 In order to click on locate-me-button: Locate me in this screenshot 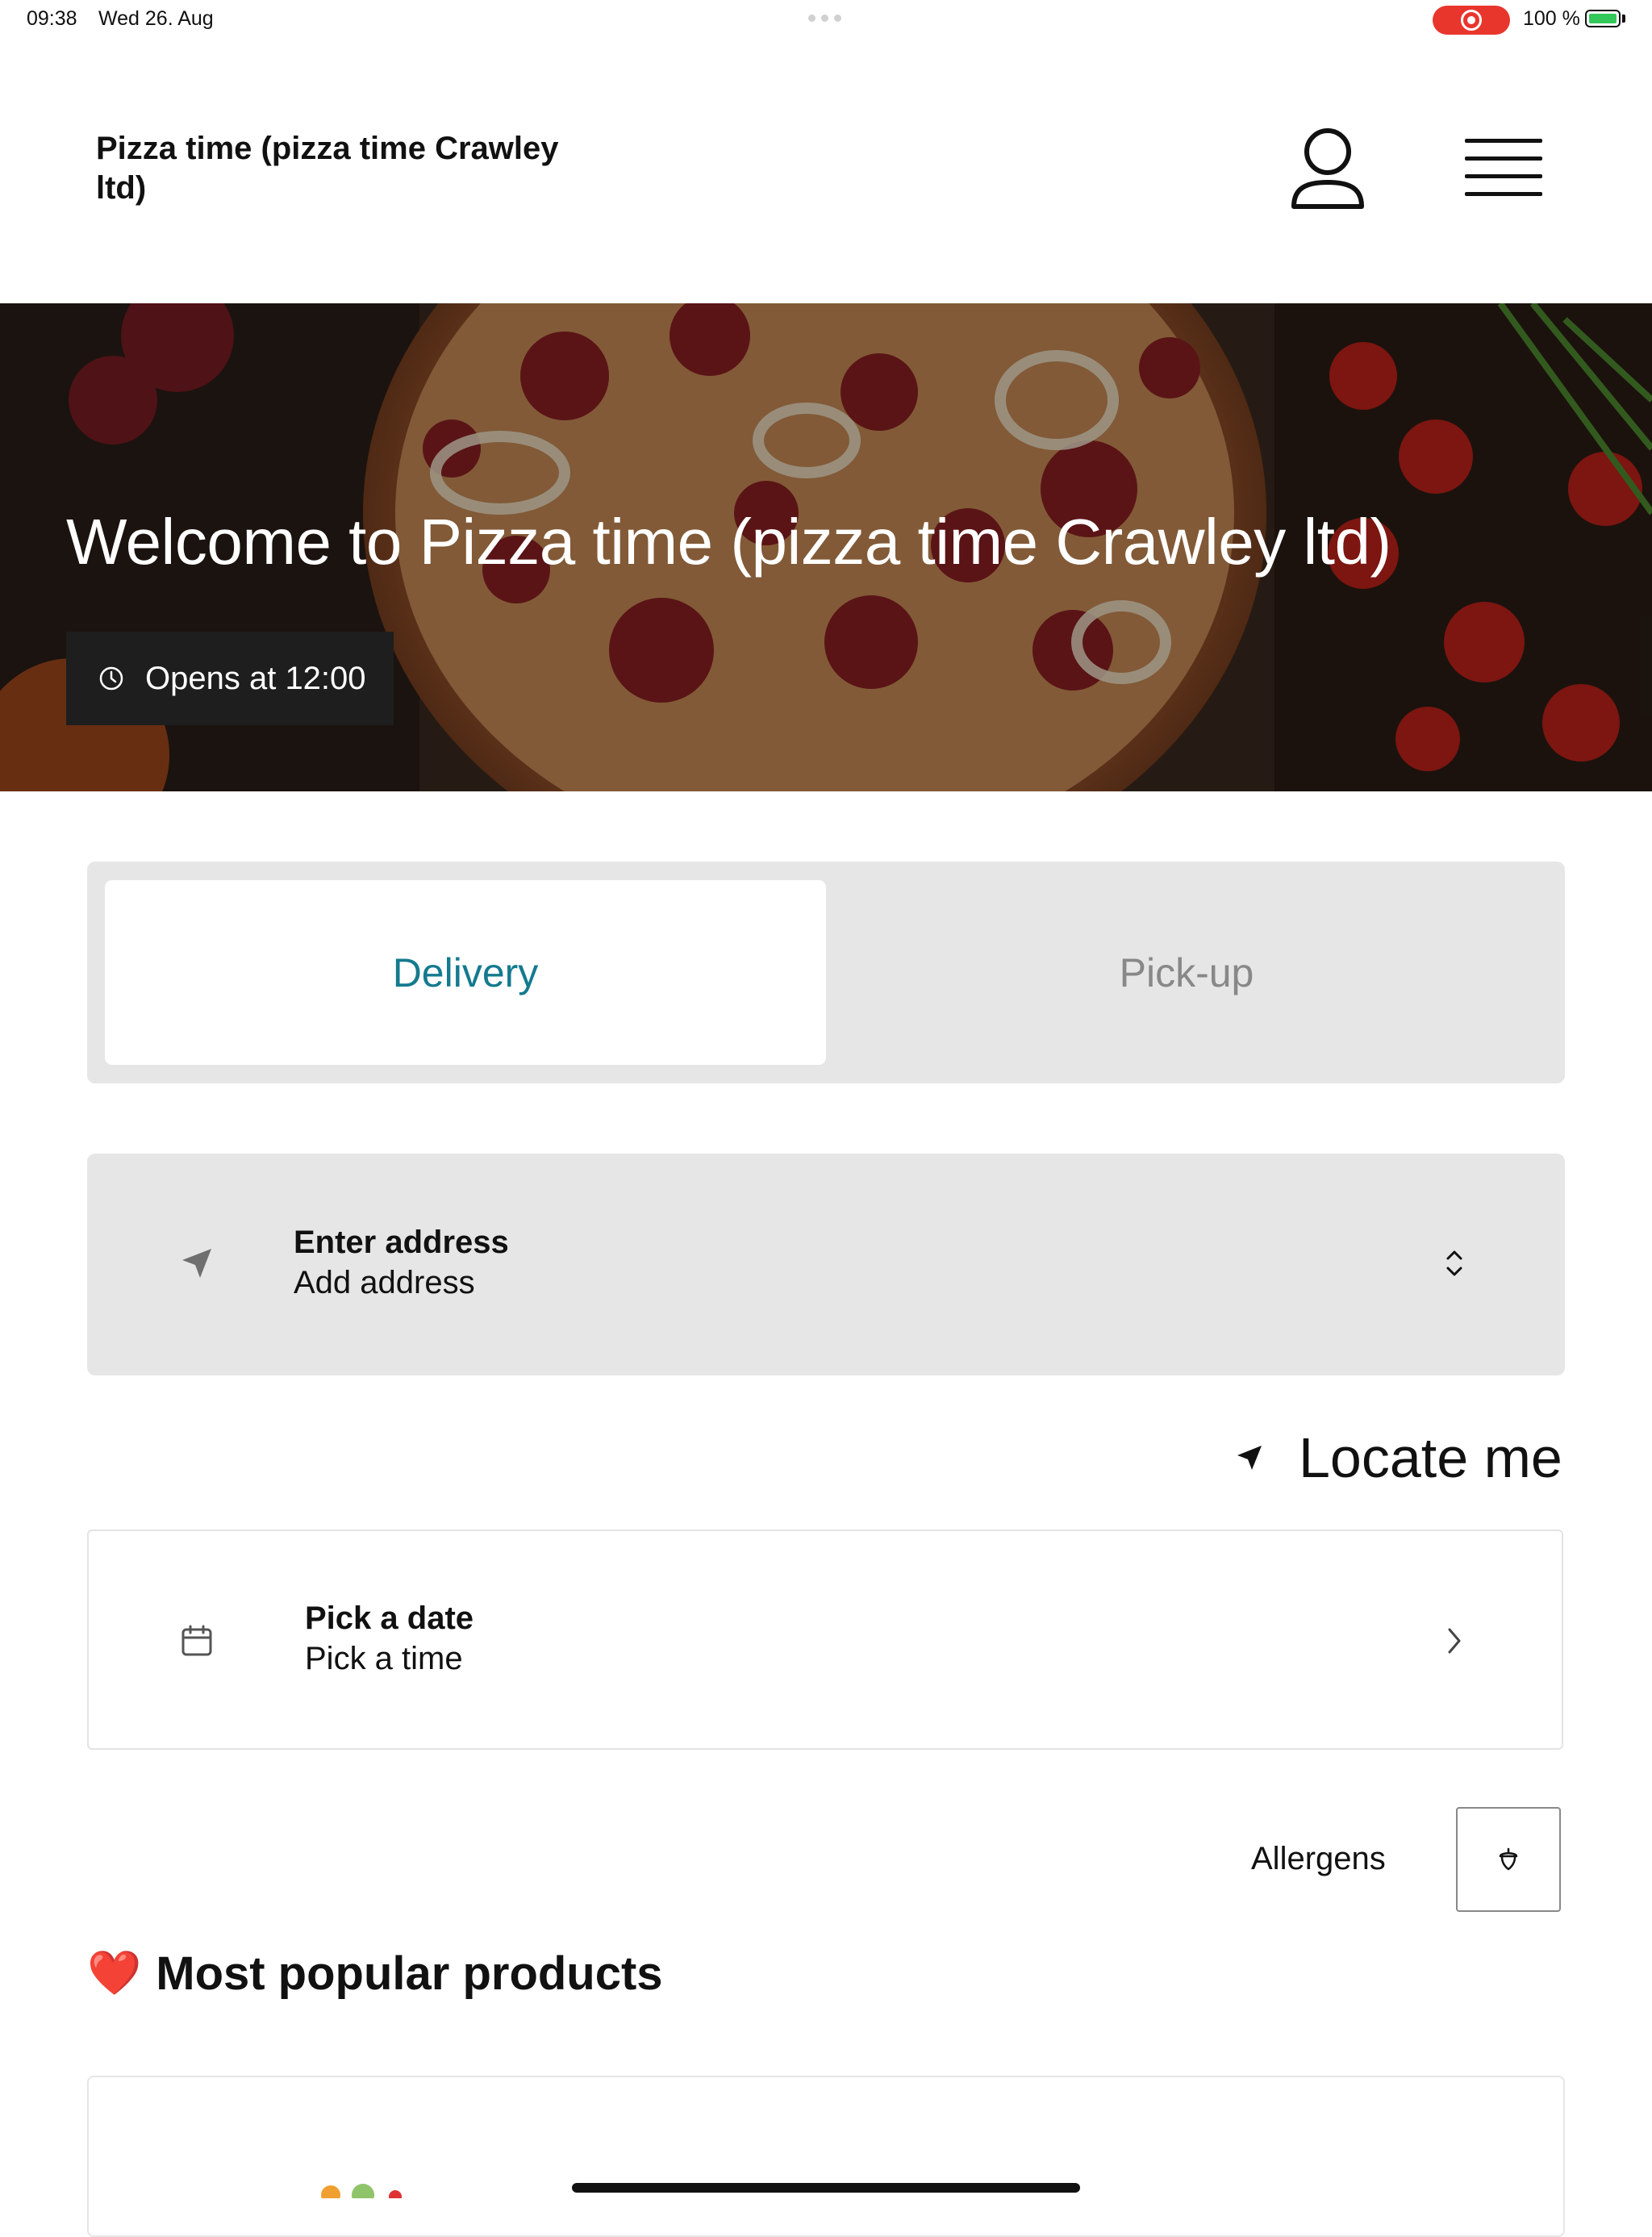, I will do `click(1398, 1457)`.